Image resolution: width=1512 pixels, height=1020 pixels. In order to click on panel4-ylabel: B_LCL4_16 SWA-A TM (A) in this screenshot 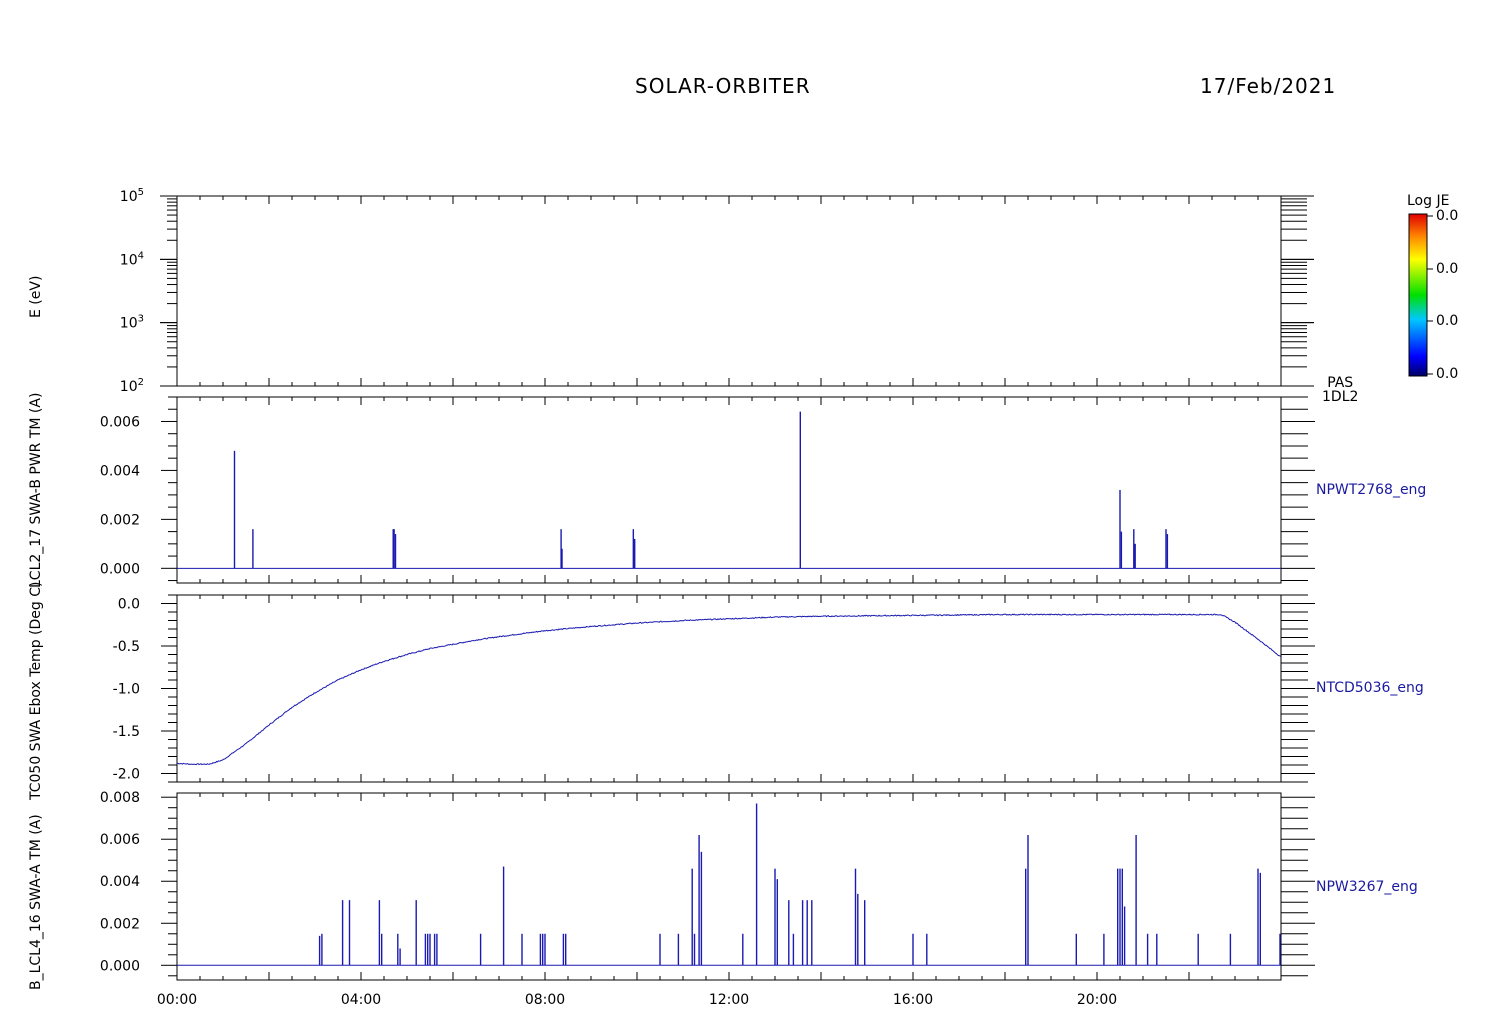, I will do `click(36, 902)`.